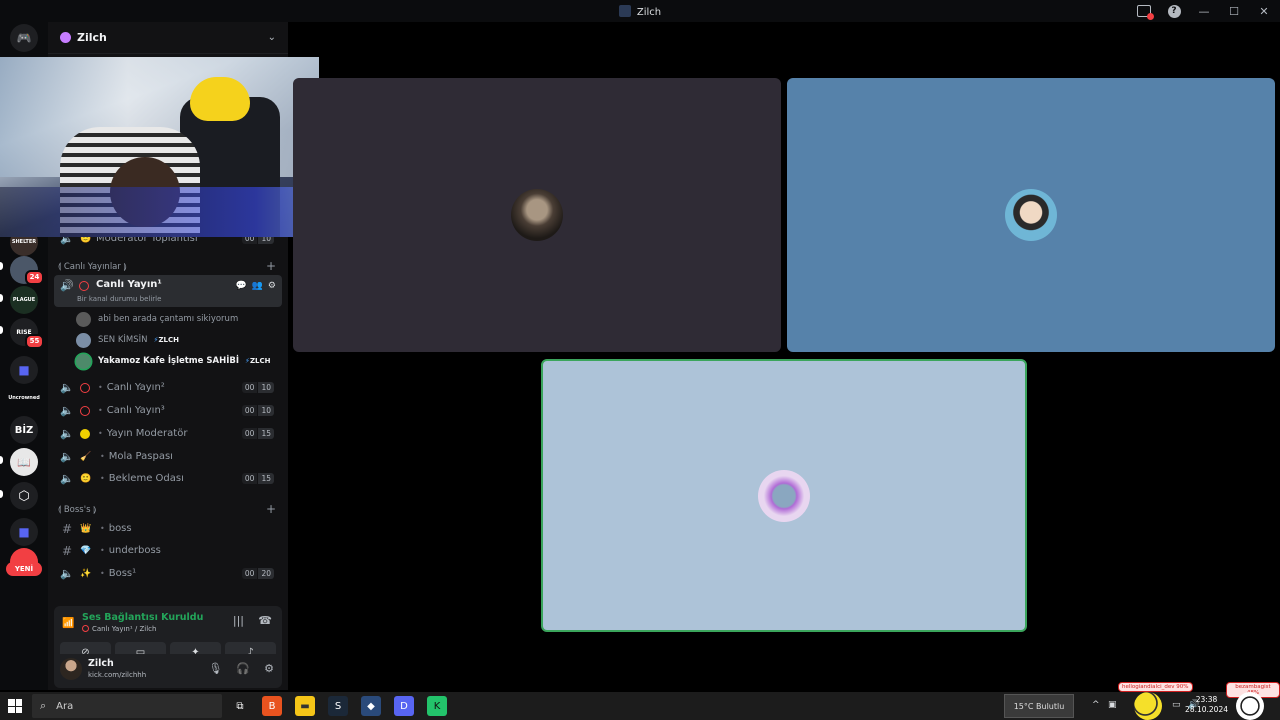 This screenshot has width=1280, height=720. Describe the element at coordinates (123, 340) in the screenshot. I see `voice-user-name: SEN KİMSİN` at that location.